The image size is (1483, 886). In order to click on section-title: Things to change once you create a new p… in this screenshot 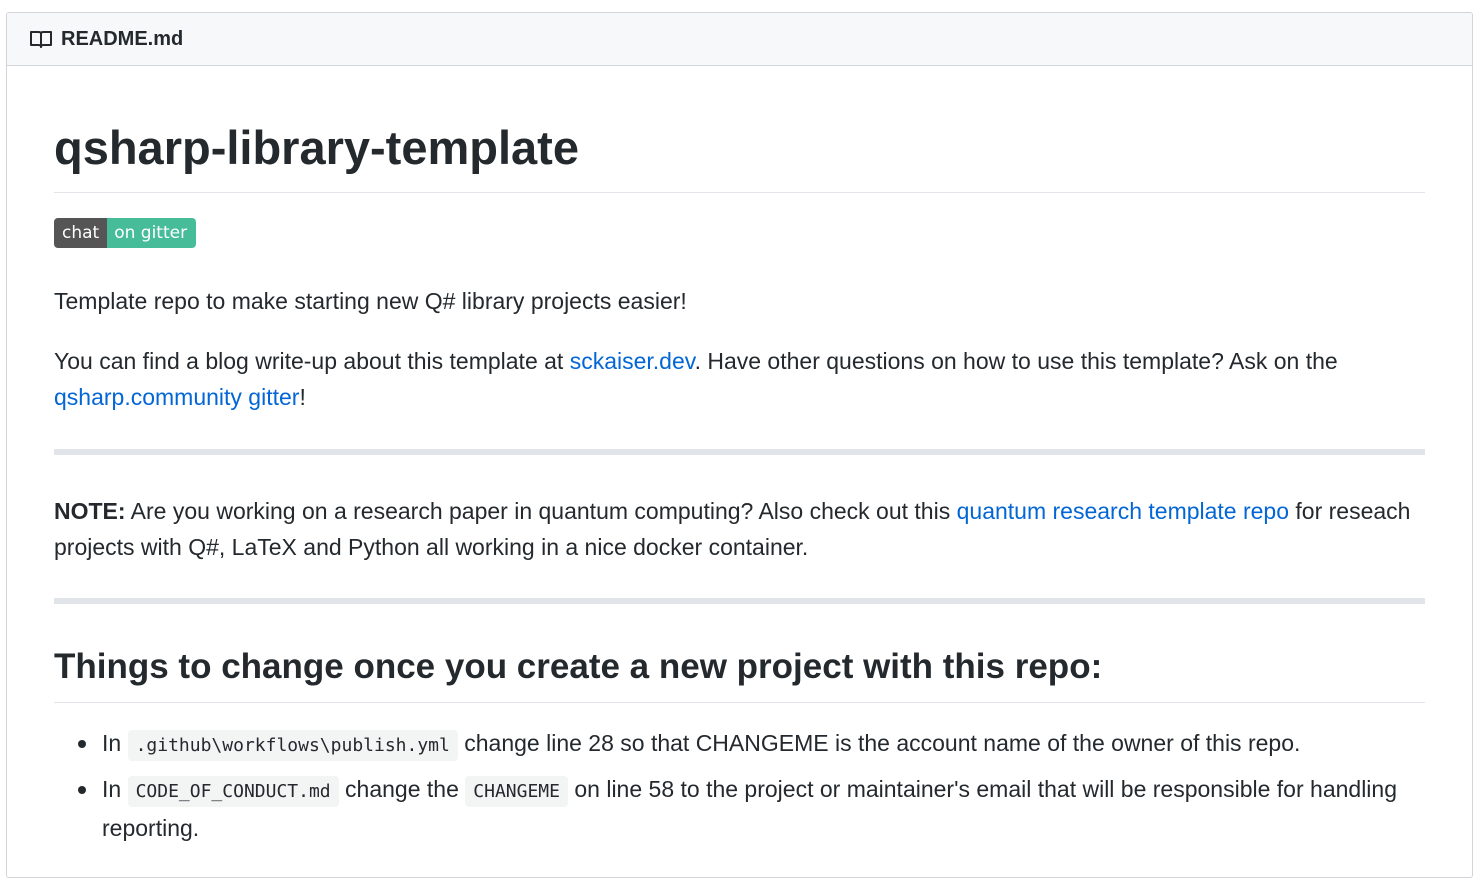, I will do `click(739, 672)`.